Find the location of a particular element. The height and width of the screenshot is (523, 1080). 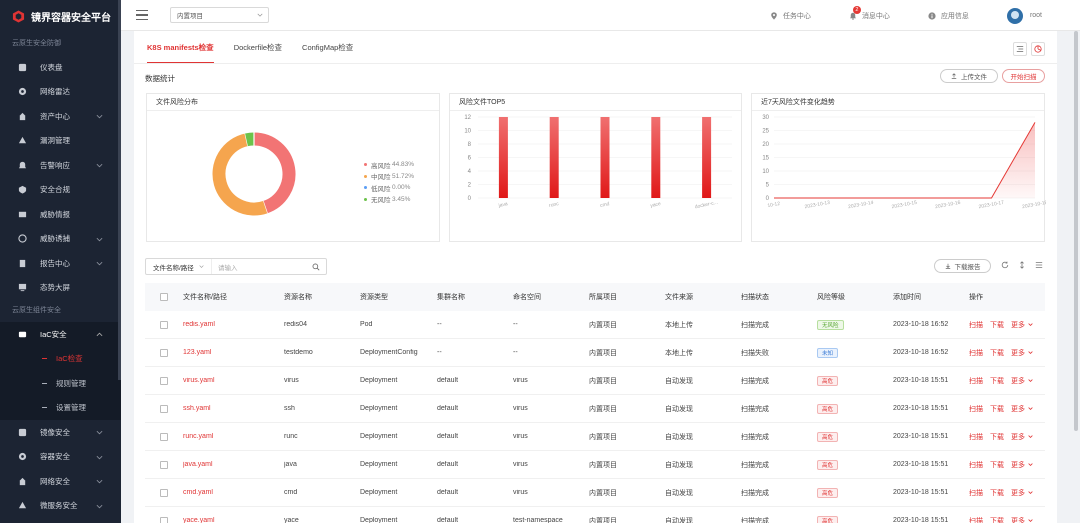

sidebar-item-a-9: 态势大屏 is located at coordinates (60, 288).